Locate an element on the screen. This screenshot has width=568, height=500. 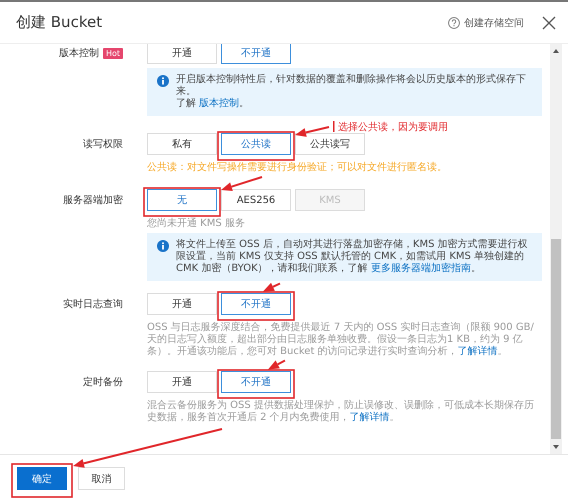
cancel-button: 取消 is located at coordinates (101, 478).